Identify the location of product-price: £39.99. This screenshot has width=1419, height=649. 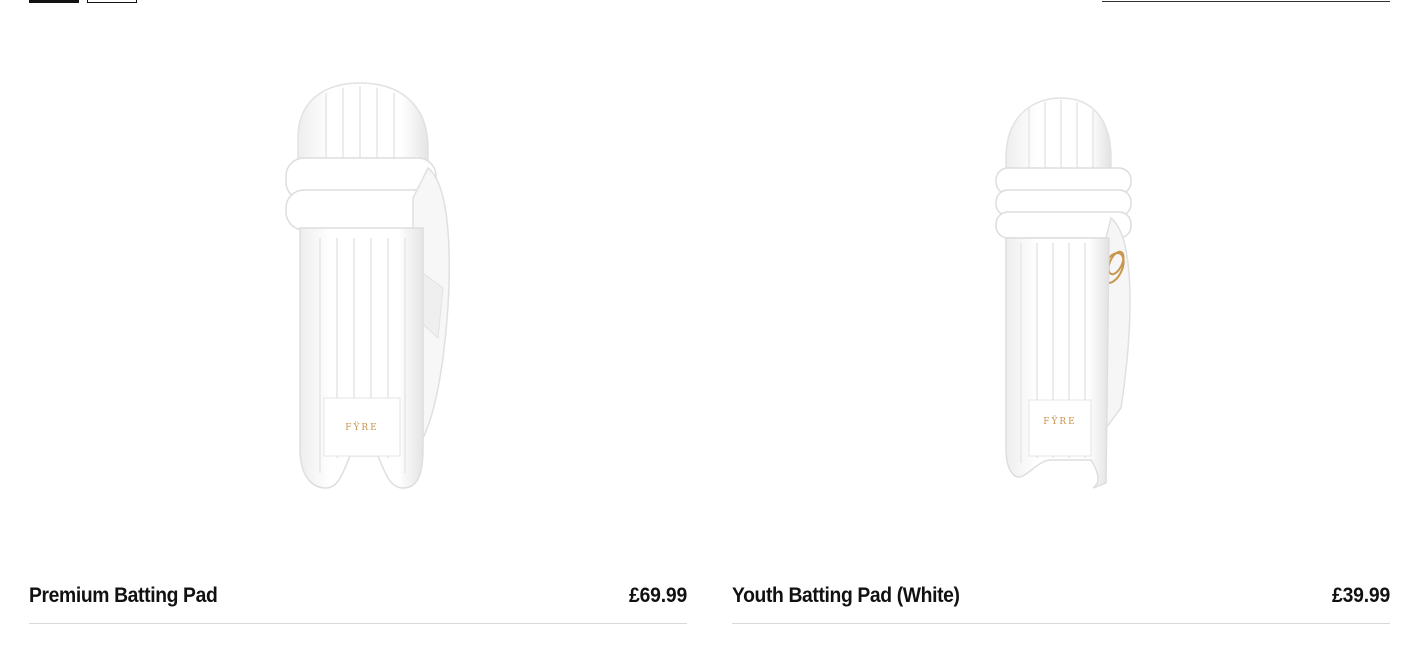
(1361, 595).